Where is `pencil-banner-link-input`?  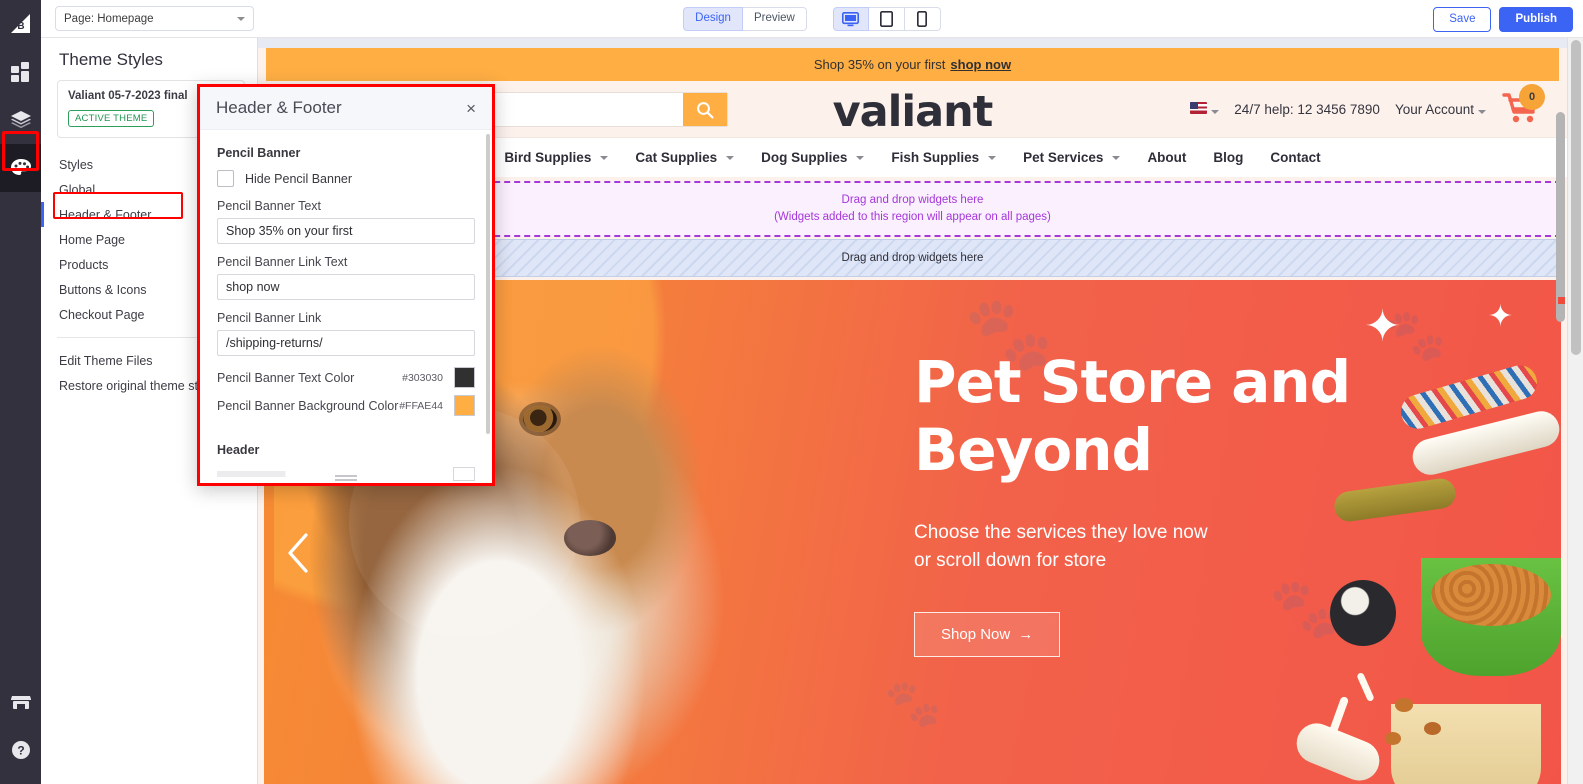
pencil-banner-link-input is located at coordinates (346, 343).